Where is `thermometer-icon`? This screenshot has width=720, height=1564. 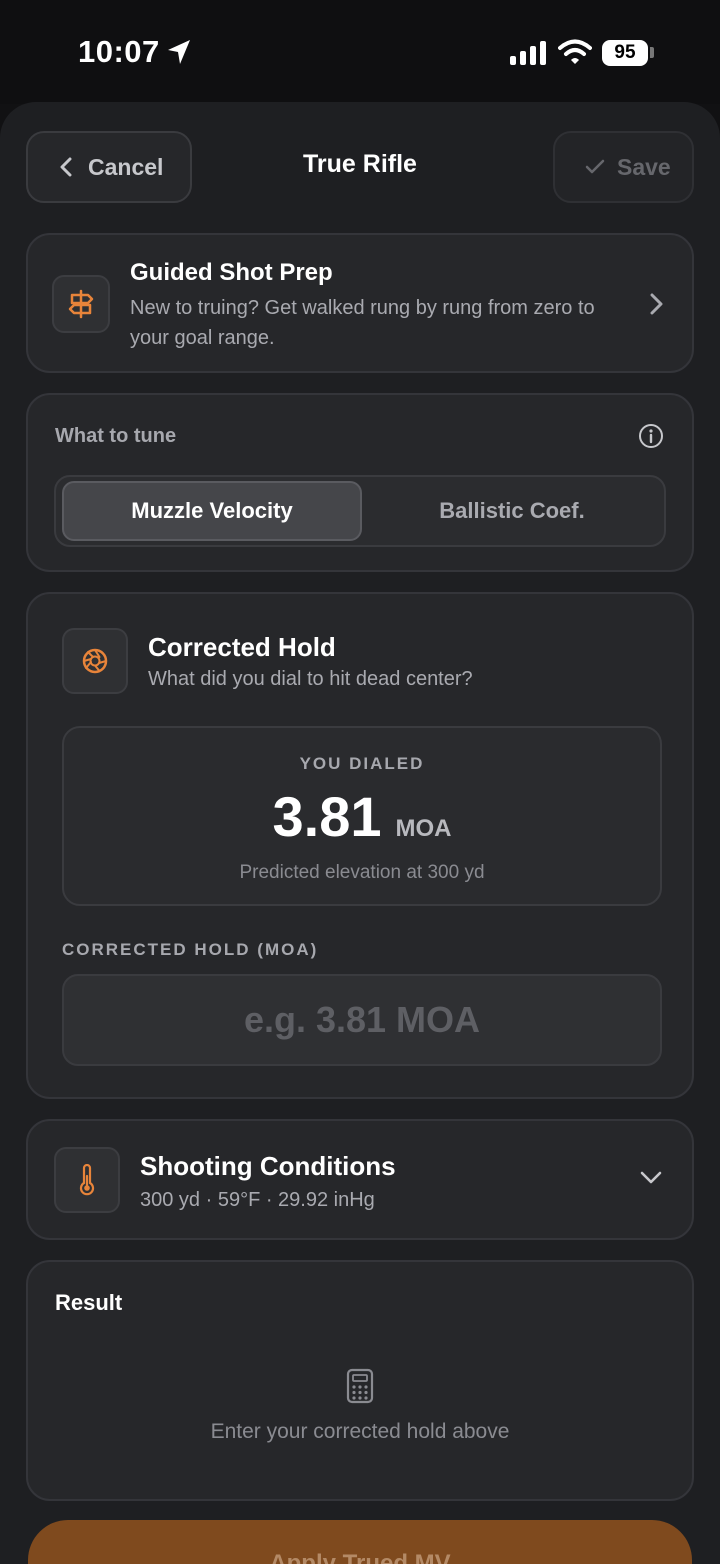
thermometer-icon is located at coordinates (87, 1180).